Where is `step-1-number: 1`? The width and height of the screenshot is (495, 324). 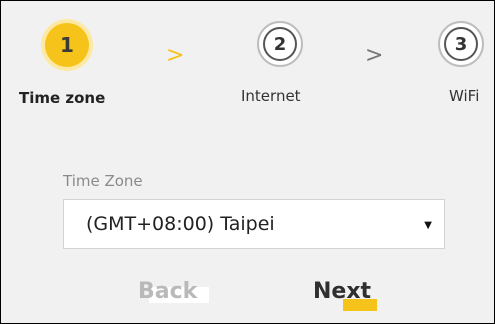
step-1-number: 1 is located at coordinates (67, 45).